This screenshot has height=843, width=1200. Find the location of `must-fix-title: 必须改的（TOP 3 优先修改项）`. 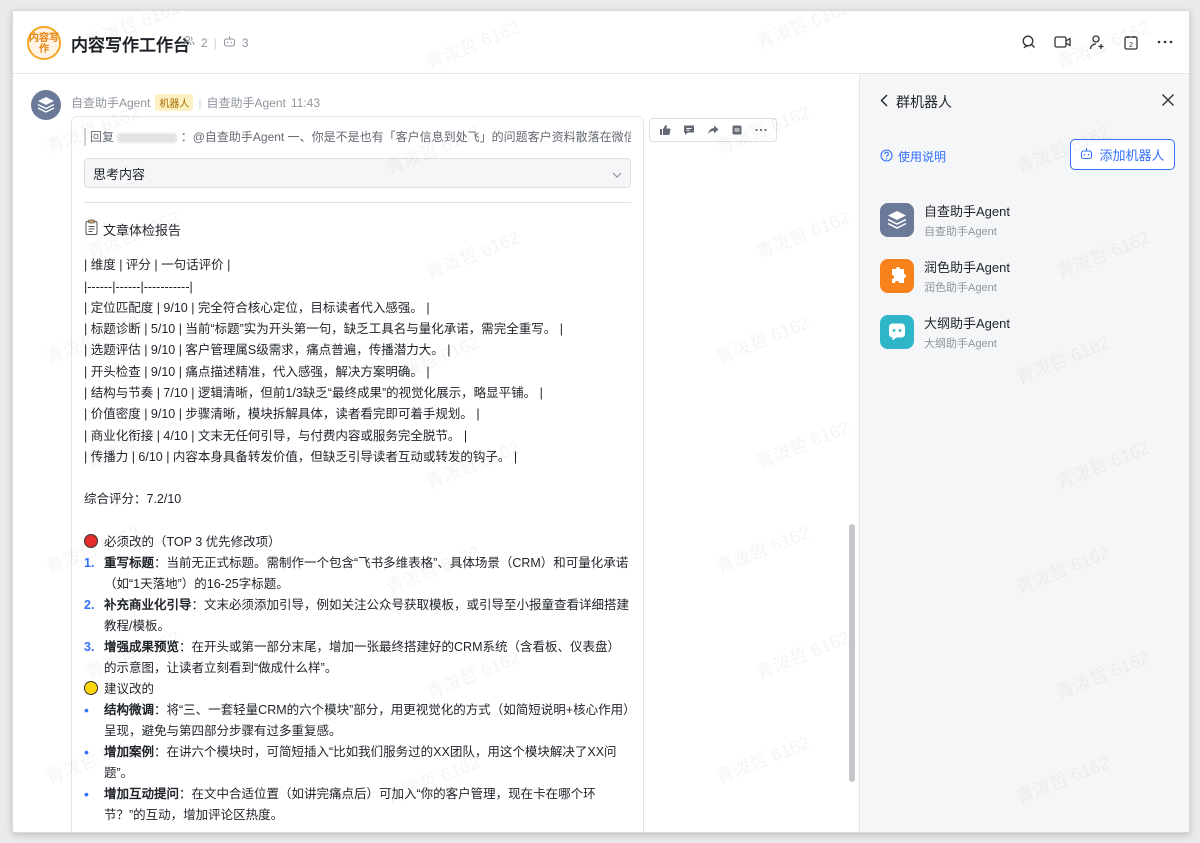

must-fix-title: 必须改的（TOP 3 优先修改项） is located at coordinates (192, 541).